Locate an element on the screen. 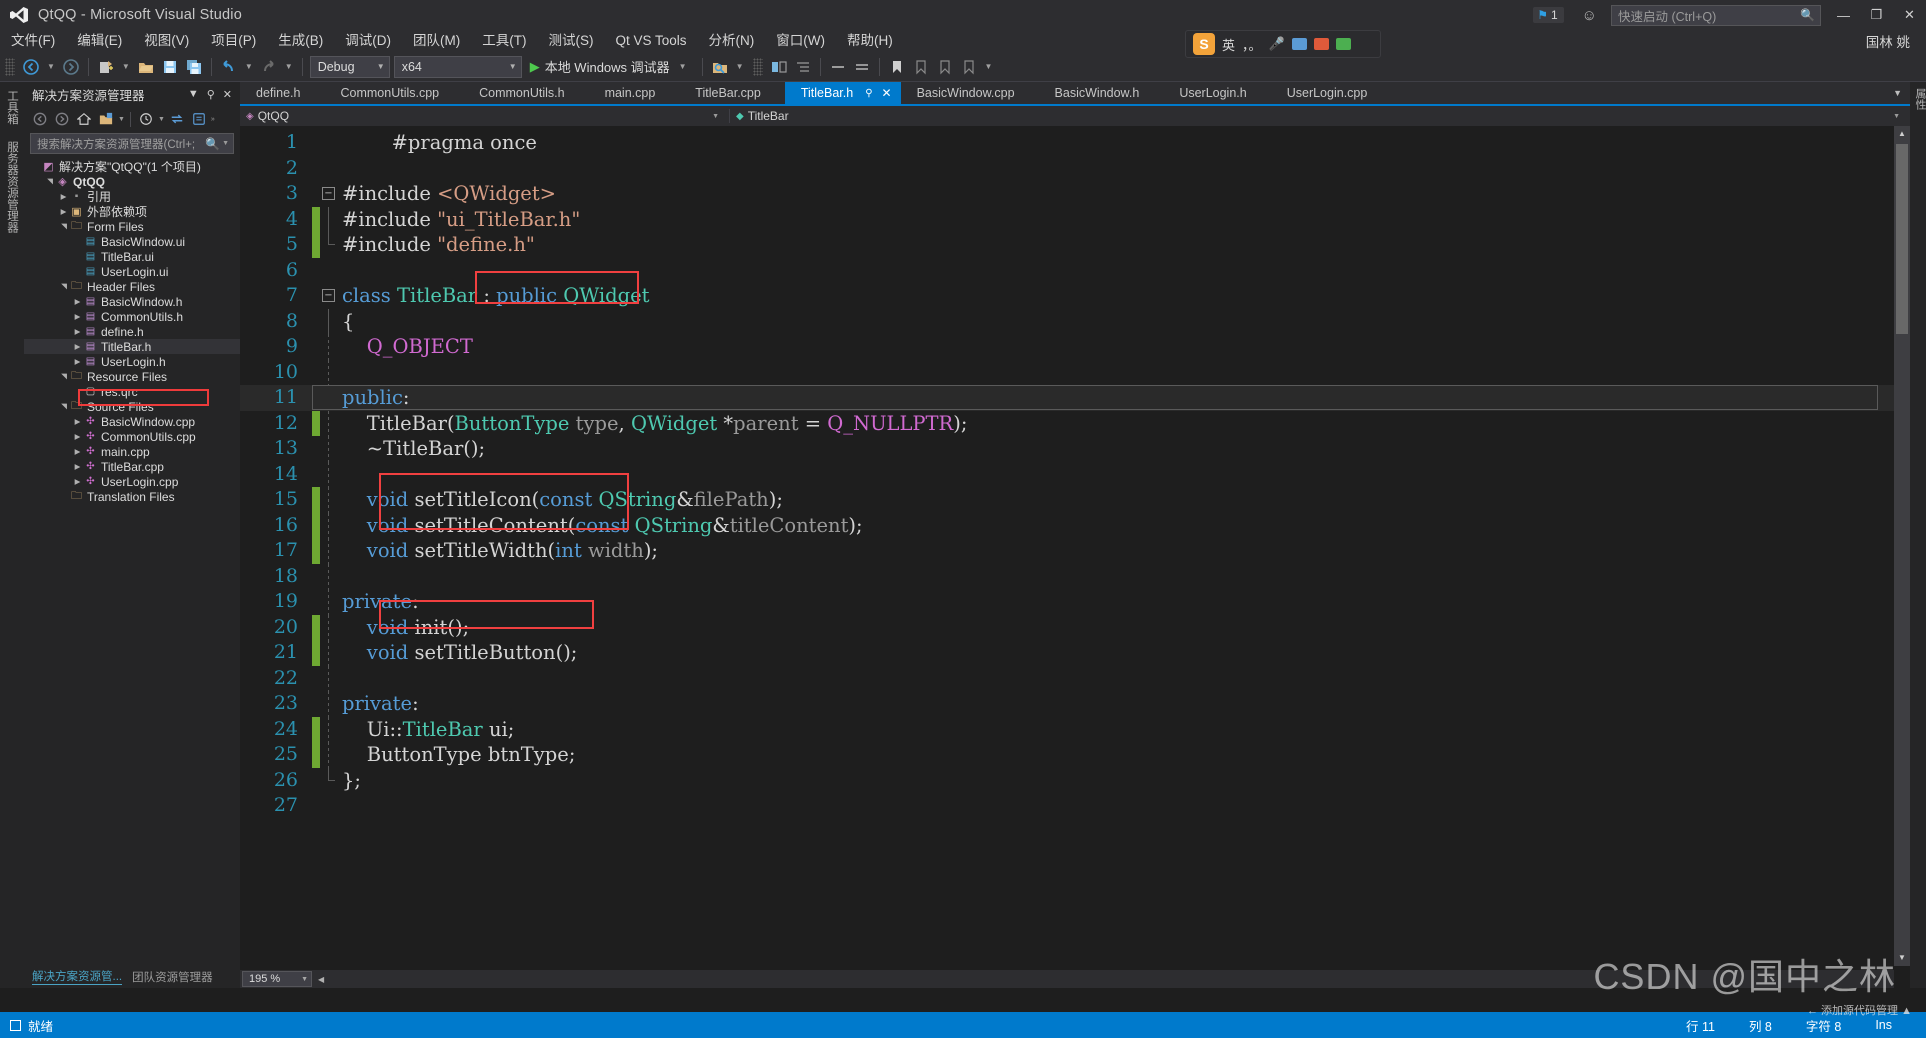 The width and height of the screenshot is (1926, 1038). bookmark-clear-icon is located at coordinates (969, 67).